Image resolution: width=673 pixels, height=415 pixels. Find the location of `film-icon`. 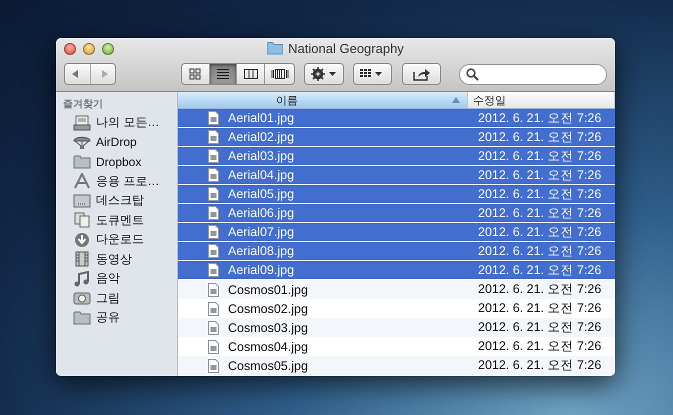

film-icon is located at coordinates (82, 259).